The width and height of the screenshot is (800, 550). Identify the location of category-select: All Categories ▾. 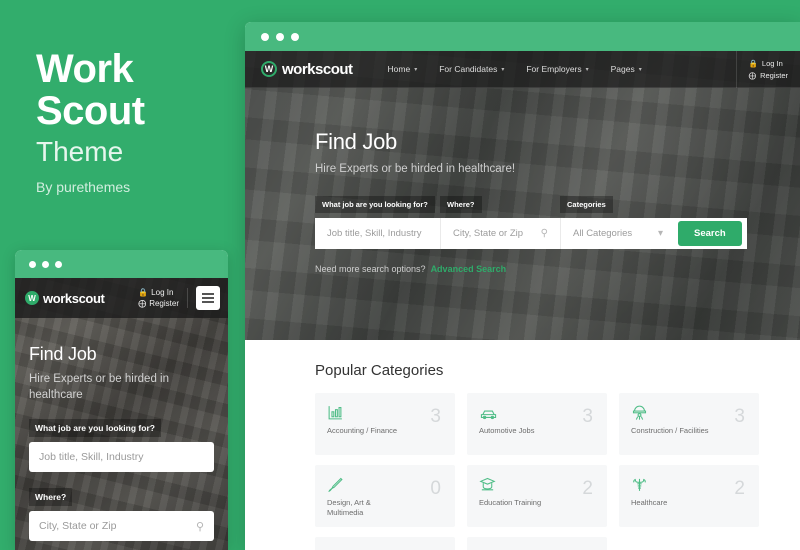
(617, 233).